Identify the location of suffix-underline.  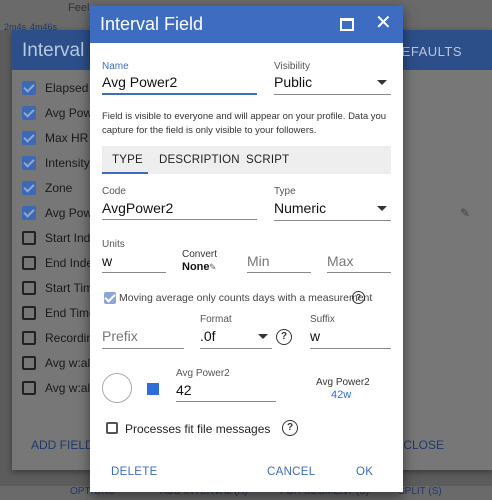
(350, 348).